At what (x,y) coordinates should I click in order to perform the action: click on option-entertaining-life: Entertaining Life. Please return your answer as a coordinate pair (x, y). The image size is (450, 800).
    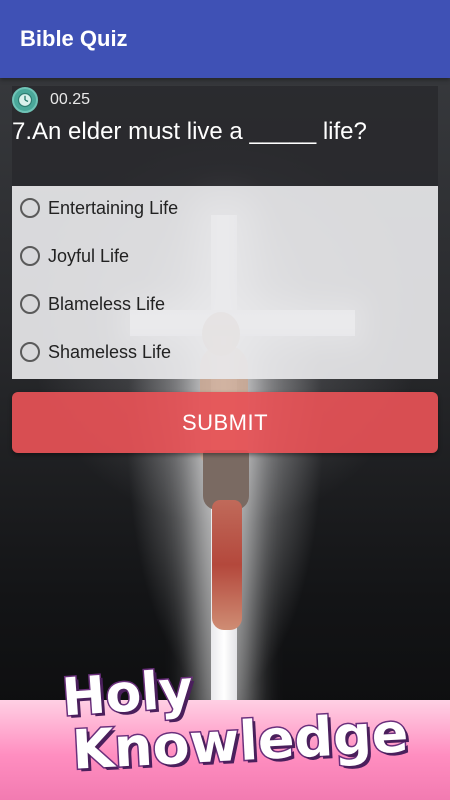
    Looking at the image, I should click on (220, 208).